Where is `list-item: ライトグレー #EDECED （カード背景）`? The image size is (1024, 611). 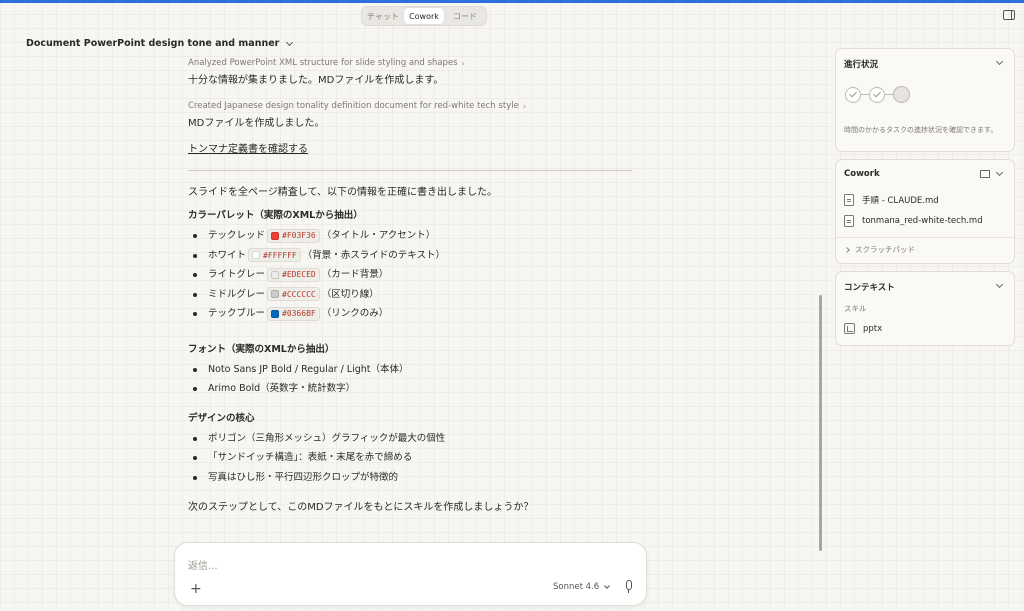
list-item: ライトグレー #EDECED （カード背景） is located at coordinates (410, 275).